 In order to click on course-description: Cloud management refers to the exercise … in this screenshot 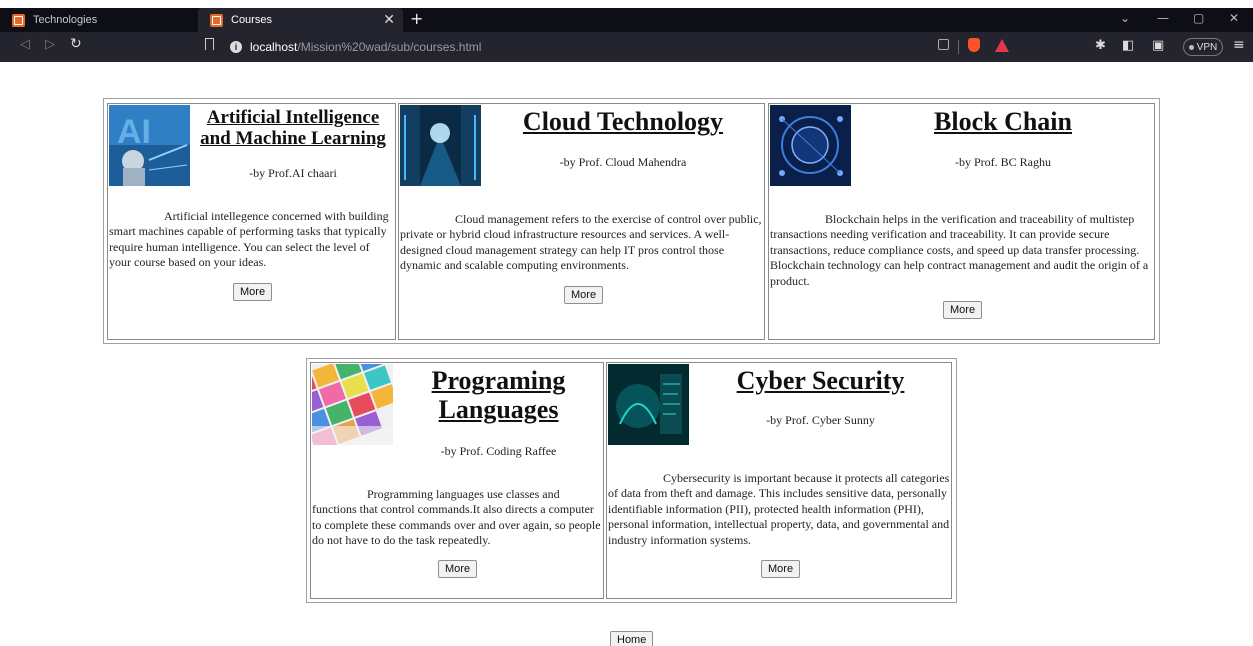, I will do `click(581, 242)`.